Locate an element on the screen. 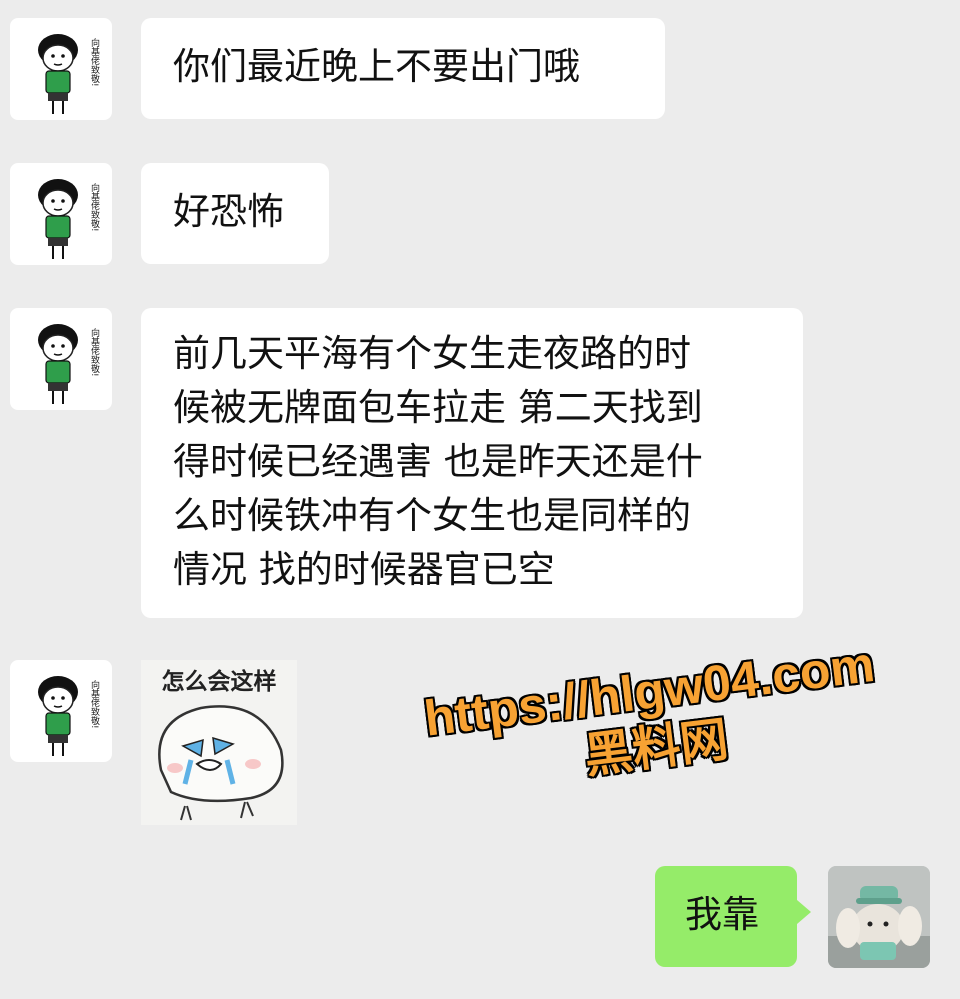  watermark: https://hlgw04.com 黑料网 is located at coordinates (655, 737).